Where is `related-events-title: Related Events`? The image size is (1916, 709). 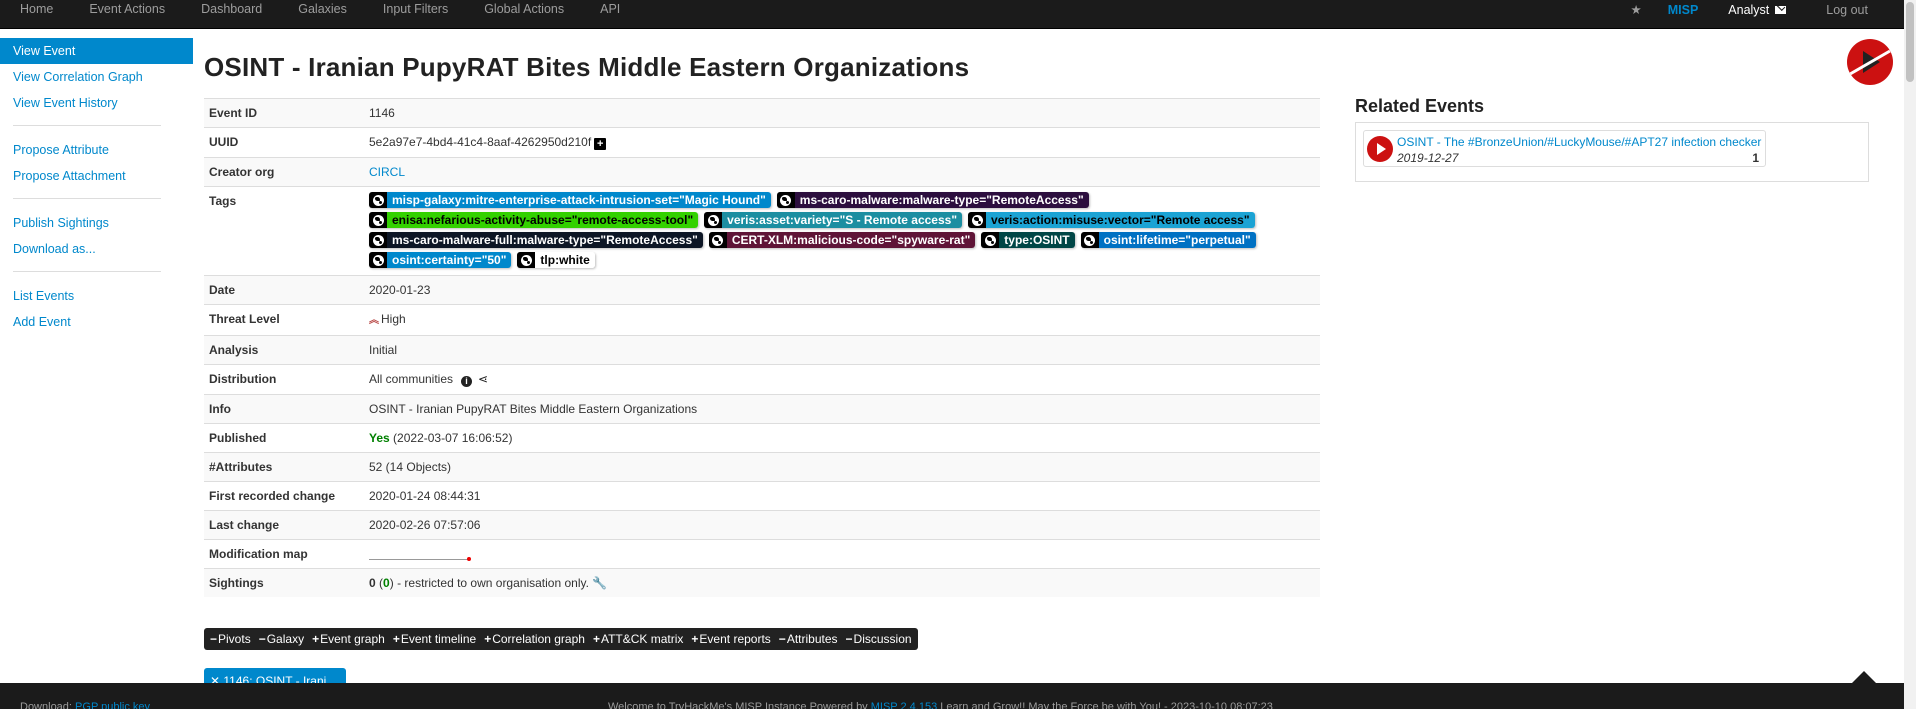
related-events-title: Related Events is located at coordinates (1420, 106).